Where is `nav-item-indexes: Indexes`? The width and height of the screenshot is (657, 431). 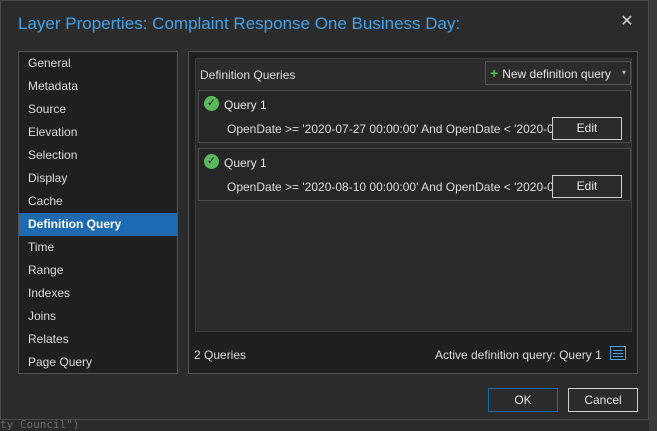
nav-item-indexes: Indexes is located at coordinates (98, 293).